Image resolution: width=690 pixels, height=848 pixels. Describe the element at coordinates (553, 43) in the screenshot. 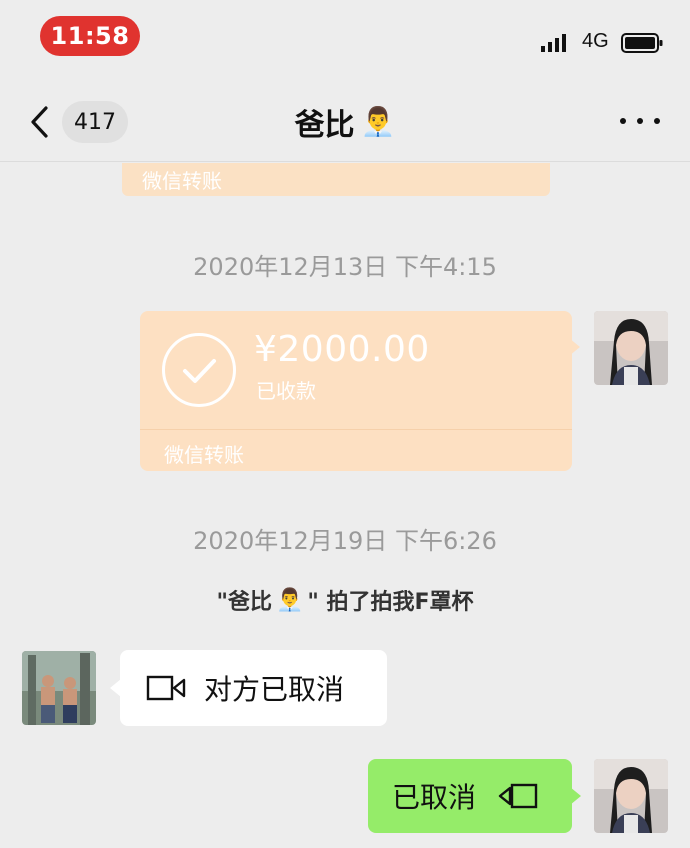

I see `signal-strength-icon` at that location.